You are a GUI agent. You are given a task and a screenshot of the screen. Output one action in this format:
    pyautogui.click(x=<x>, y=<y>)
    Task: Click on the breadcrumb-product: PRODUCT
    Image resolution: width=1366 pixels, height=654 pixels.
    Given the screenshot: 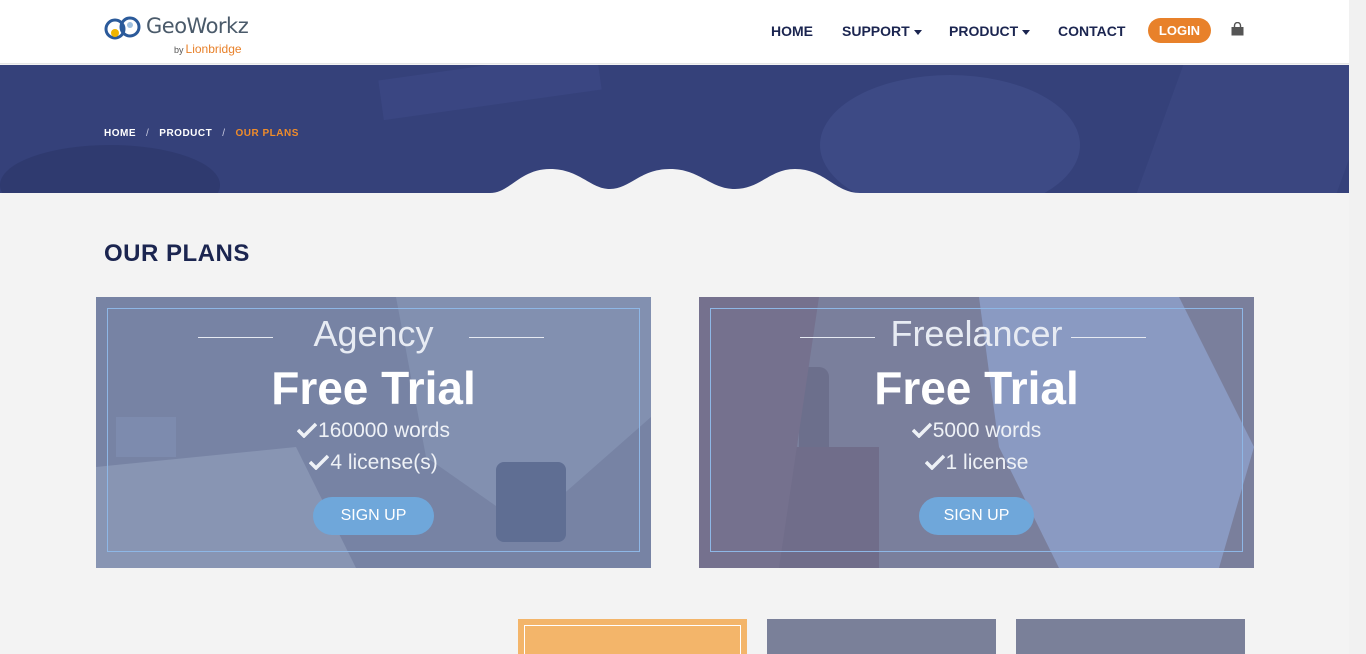 What is the action you would take?
    pyautogui.click(x=185, y=133)
    